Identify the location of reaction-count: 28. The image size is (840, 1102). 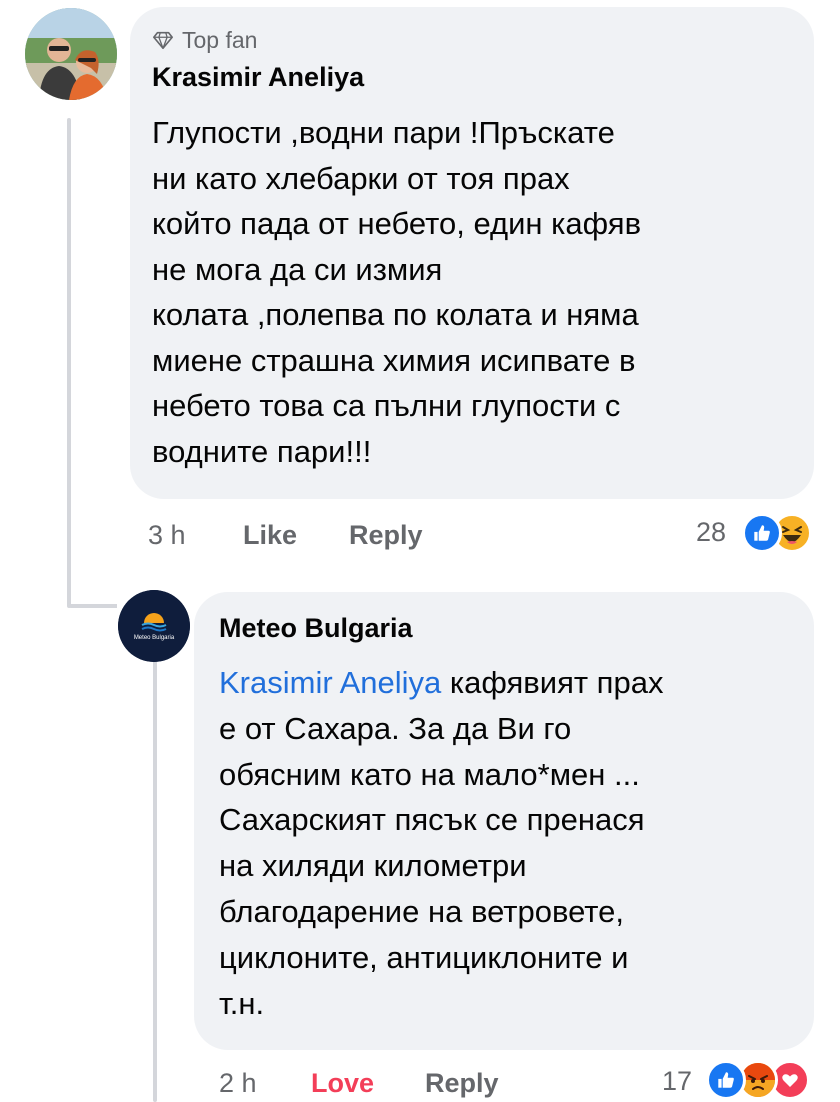
(711, 532).